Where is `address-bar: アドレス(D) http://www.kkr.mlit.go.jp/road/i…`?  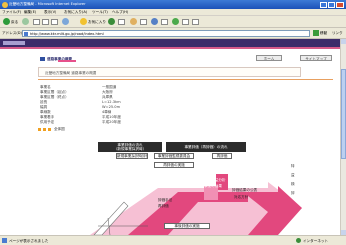
address-bar: アドレス(D) http://www.kkr.mlit.go.jp/road/i… is located at coordinates (173, 33).